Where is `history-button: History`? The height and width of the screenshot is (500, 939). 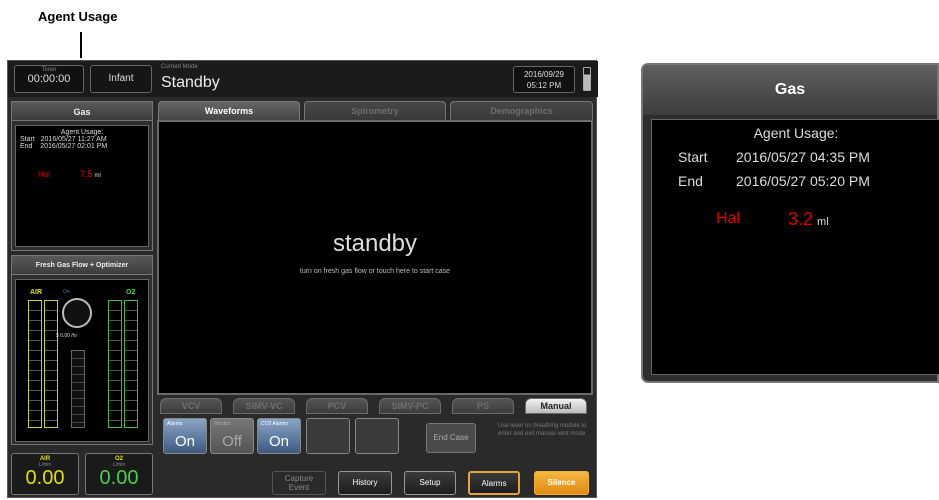 history-button: History is located at coordinates (365, 483).